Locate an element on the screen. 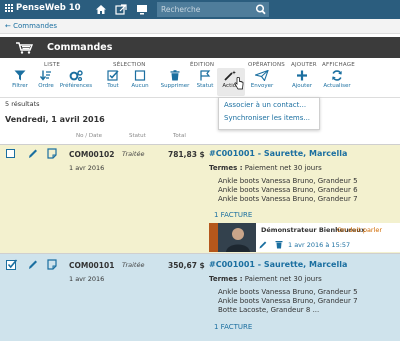  status-label: Statut is located at coordinates (205, 86).